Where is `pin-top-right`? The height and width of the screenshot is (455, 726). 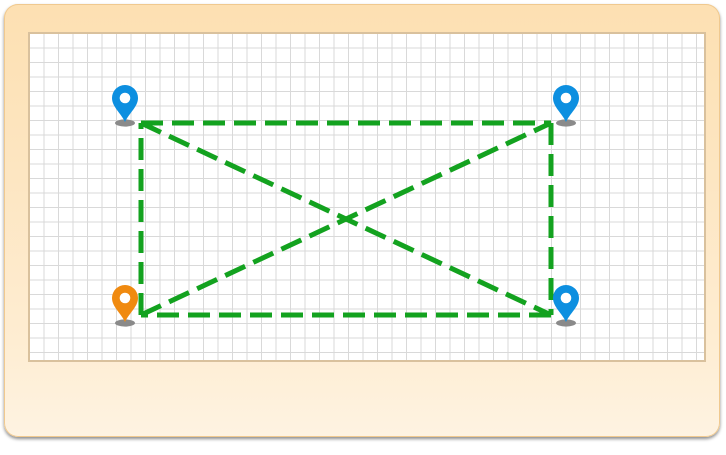 pin-top-right is located at coordinates (566, 106).